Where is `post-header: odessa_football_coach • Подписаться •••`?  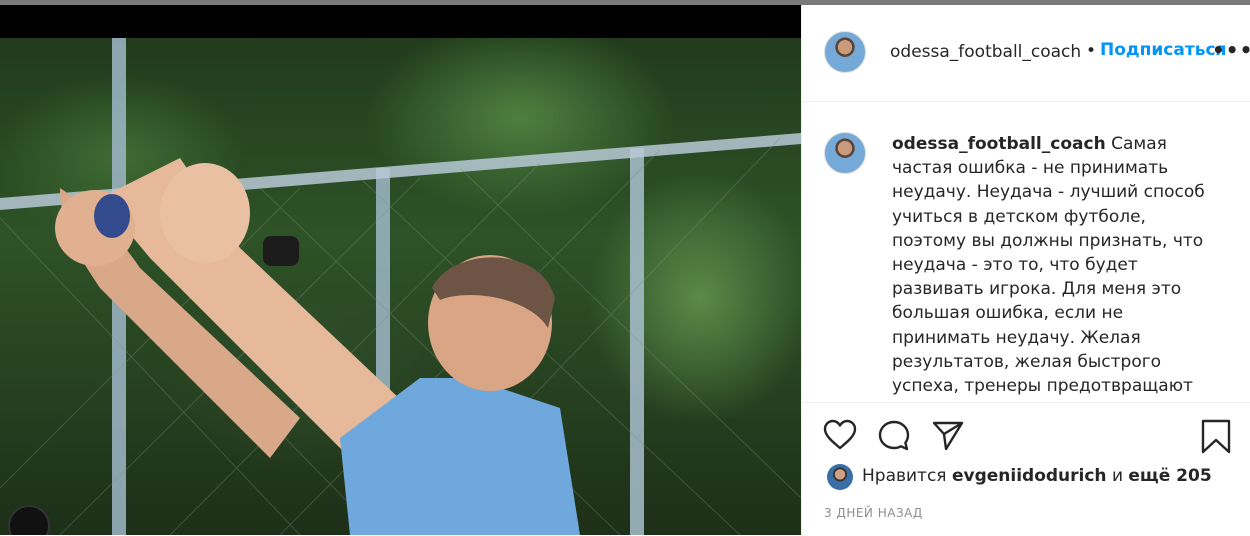 post-header: odessa_football_coach • Подписаться ••• is located at coordinates (1026, 53).